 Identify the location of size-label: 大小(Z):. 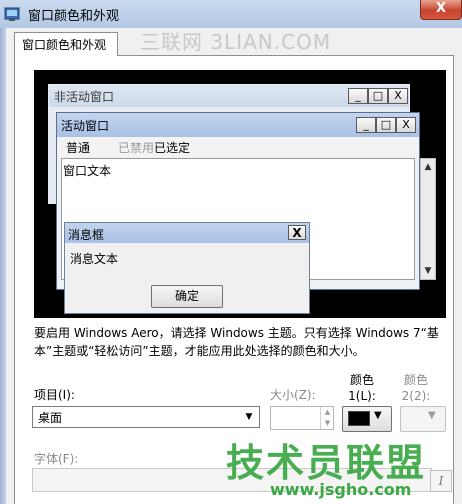
(293, 395).